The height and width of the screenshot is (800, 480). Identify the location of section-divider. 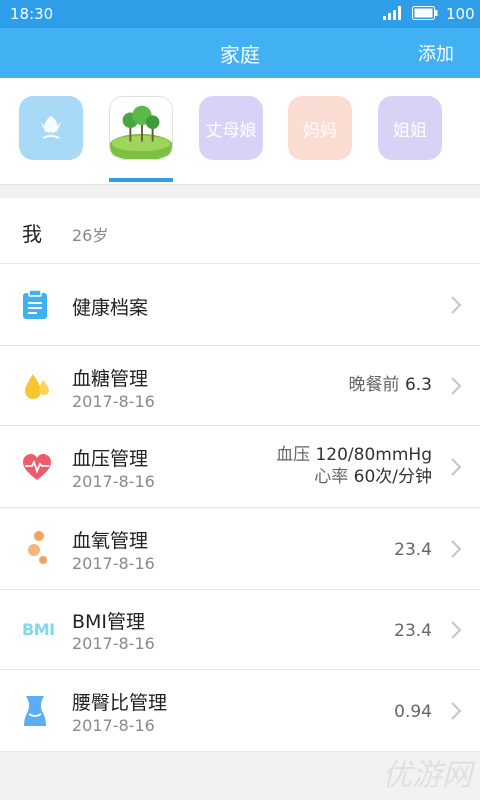
(240, 191).